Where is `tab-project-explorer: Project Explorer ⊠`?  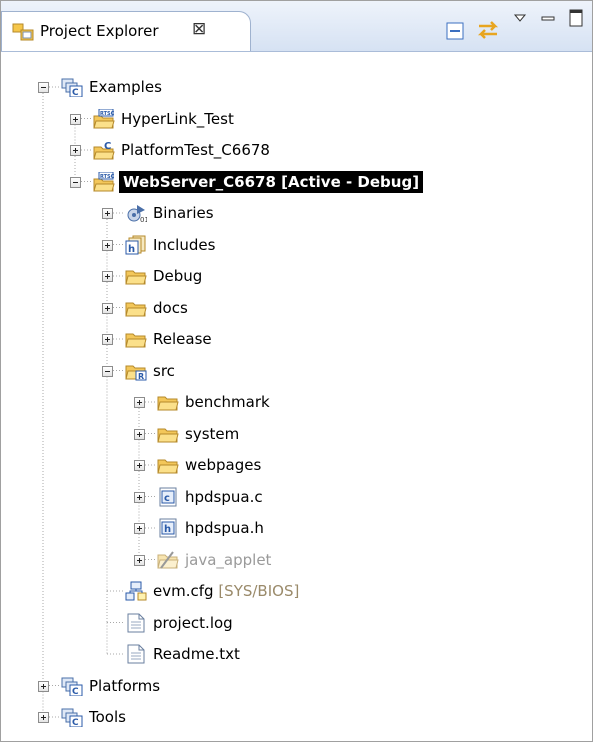 tab-project-explorer: Project Explorer ⊠ is located at coordinates (126, 31).